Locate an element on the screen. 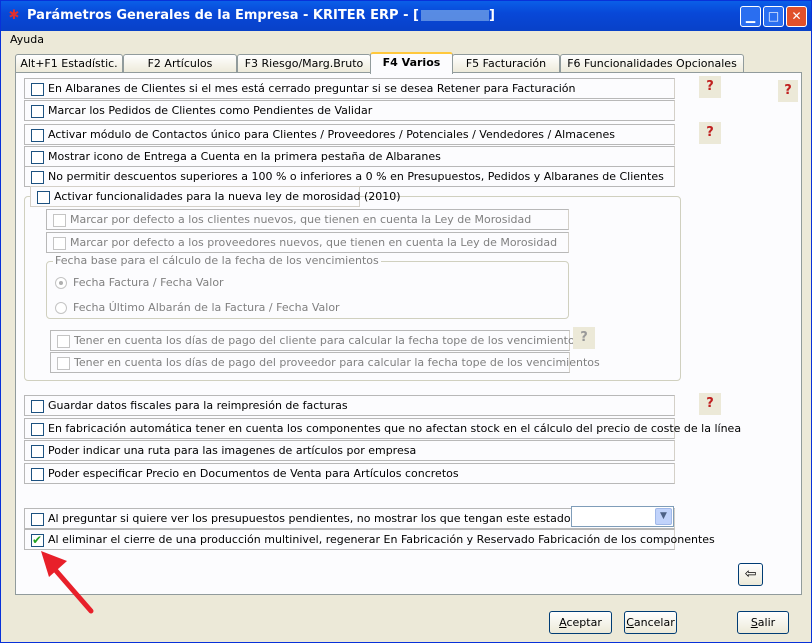 Image resolution: width=812 pixels, height=643 pixels. salir-button: Salir is located at coordinates (763, 622).